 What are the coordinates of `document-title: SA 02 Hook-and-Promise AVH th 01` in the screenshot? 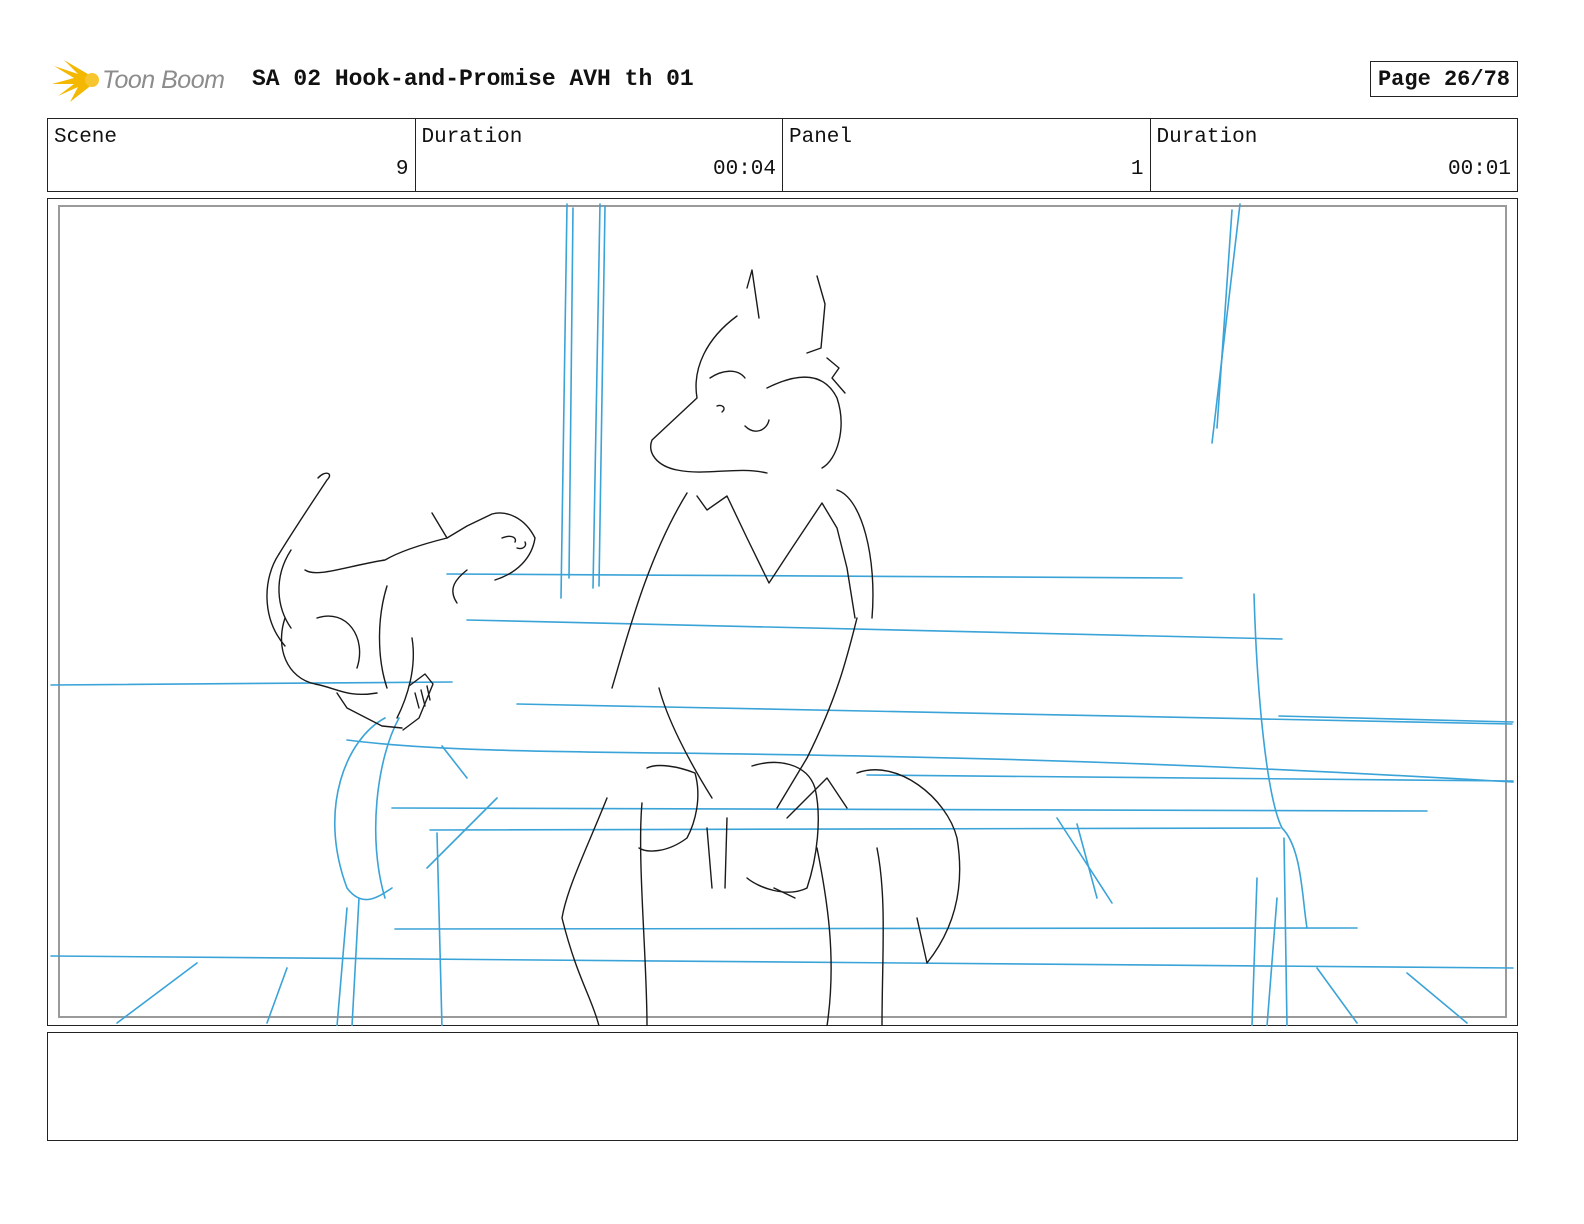 It's located at (473, 79).